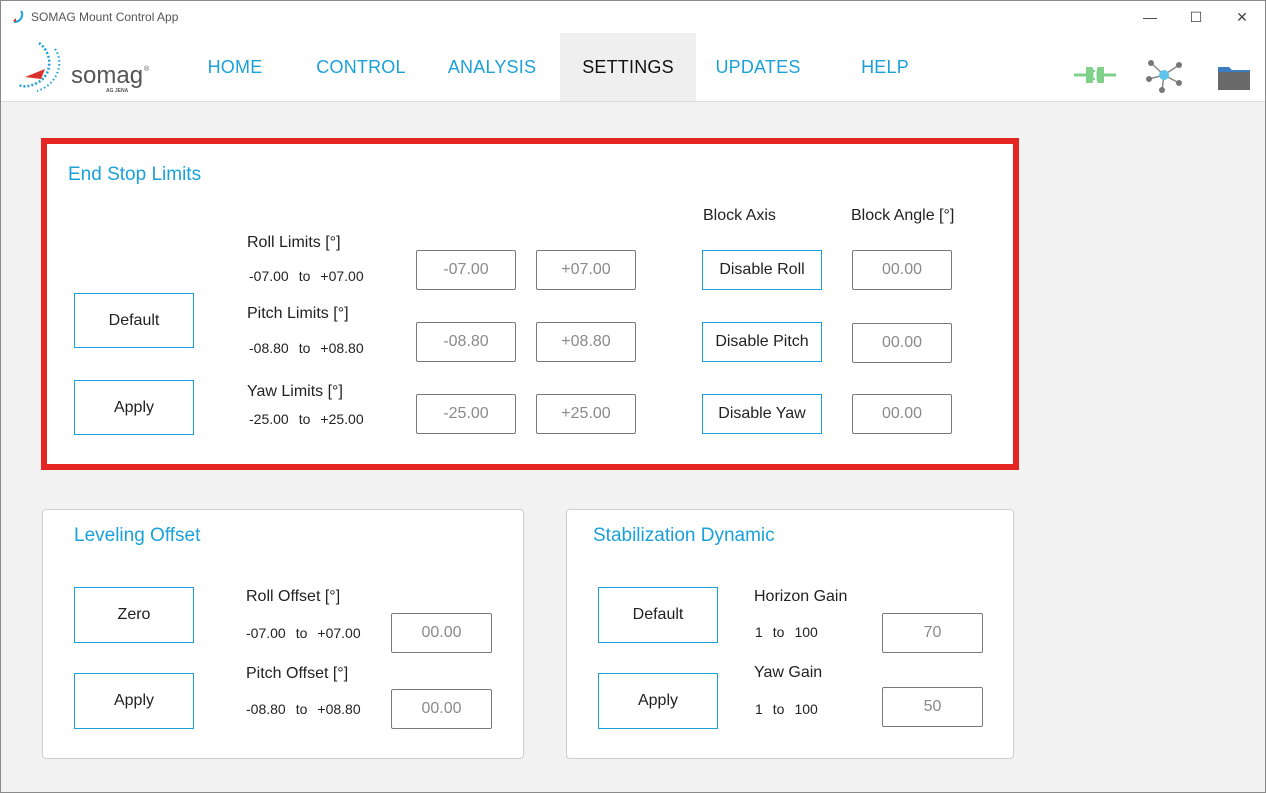  Describe the element at coordinates (147, 69) in the screenshot. I see `logo-registered: ®` at that location.